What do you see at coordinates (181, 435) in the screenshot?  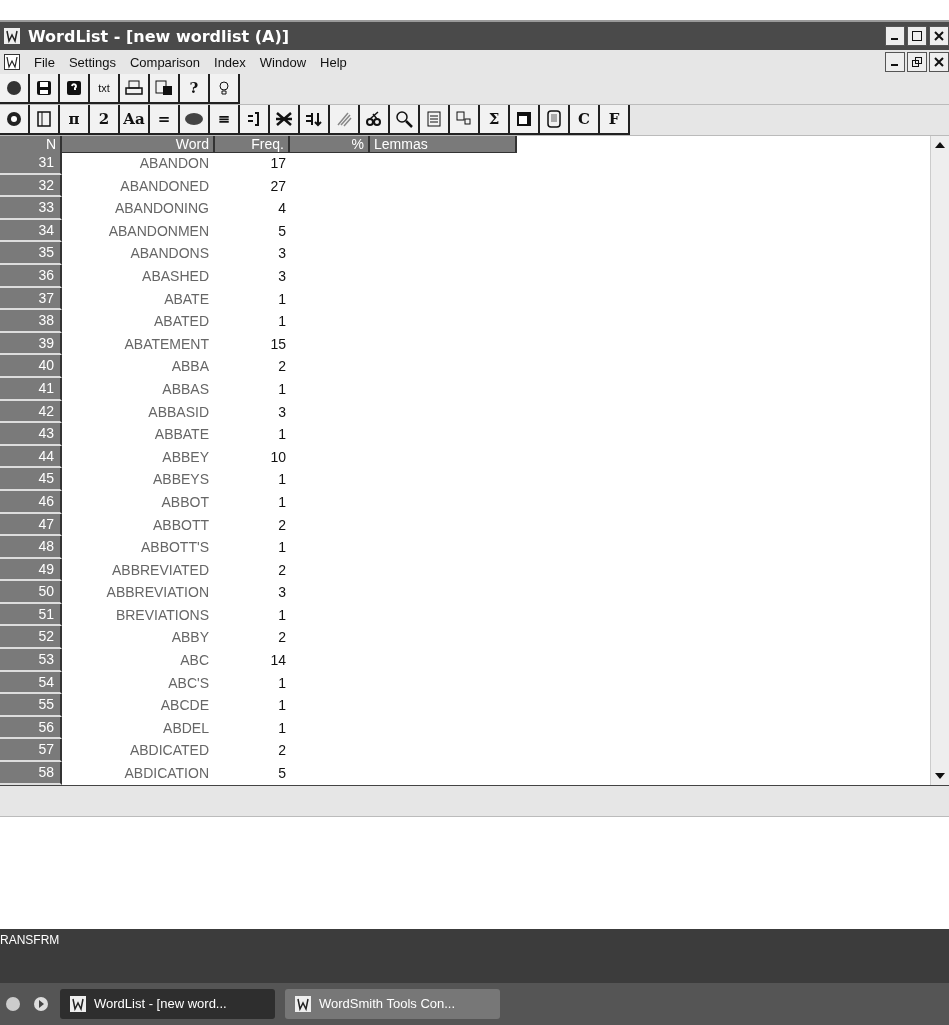 I see `word-cell-text: ABBATE` at bounding box center [181, 435].